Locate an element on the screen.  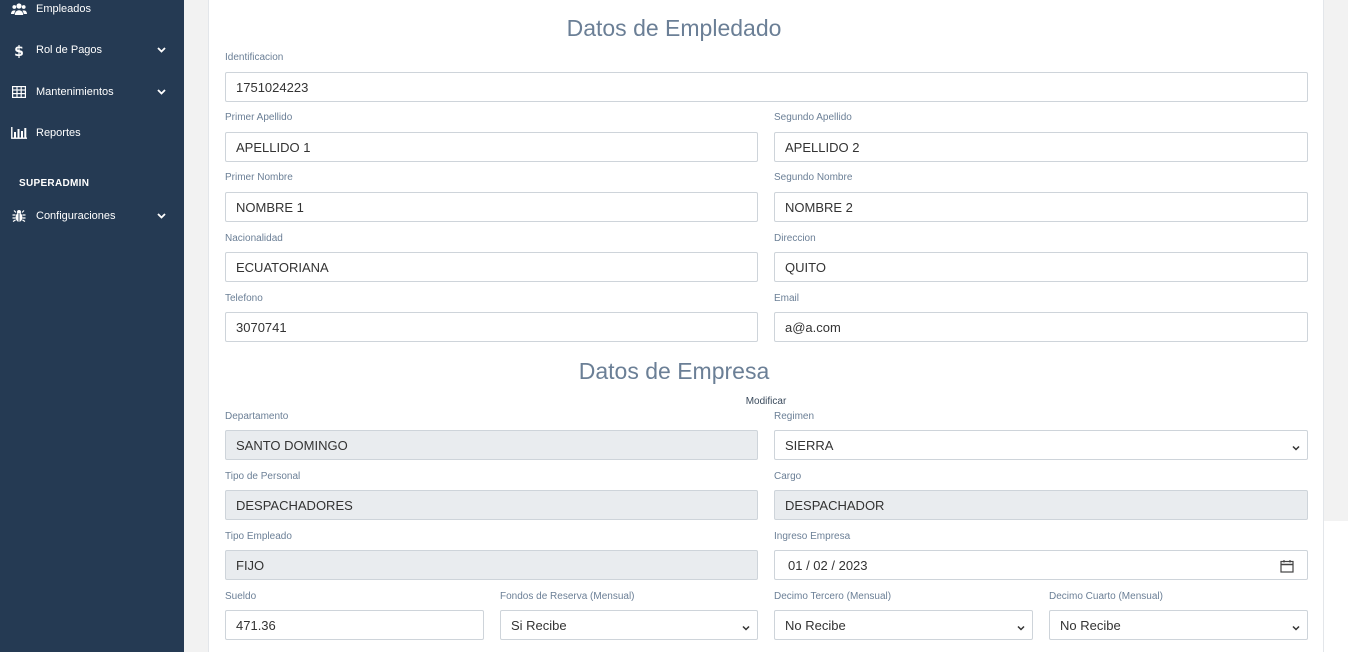
segundo-nombre-label: Segundo Nombre is located at coordinates (813, 177).